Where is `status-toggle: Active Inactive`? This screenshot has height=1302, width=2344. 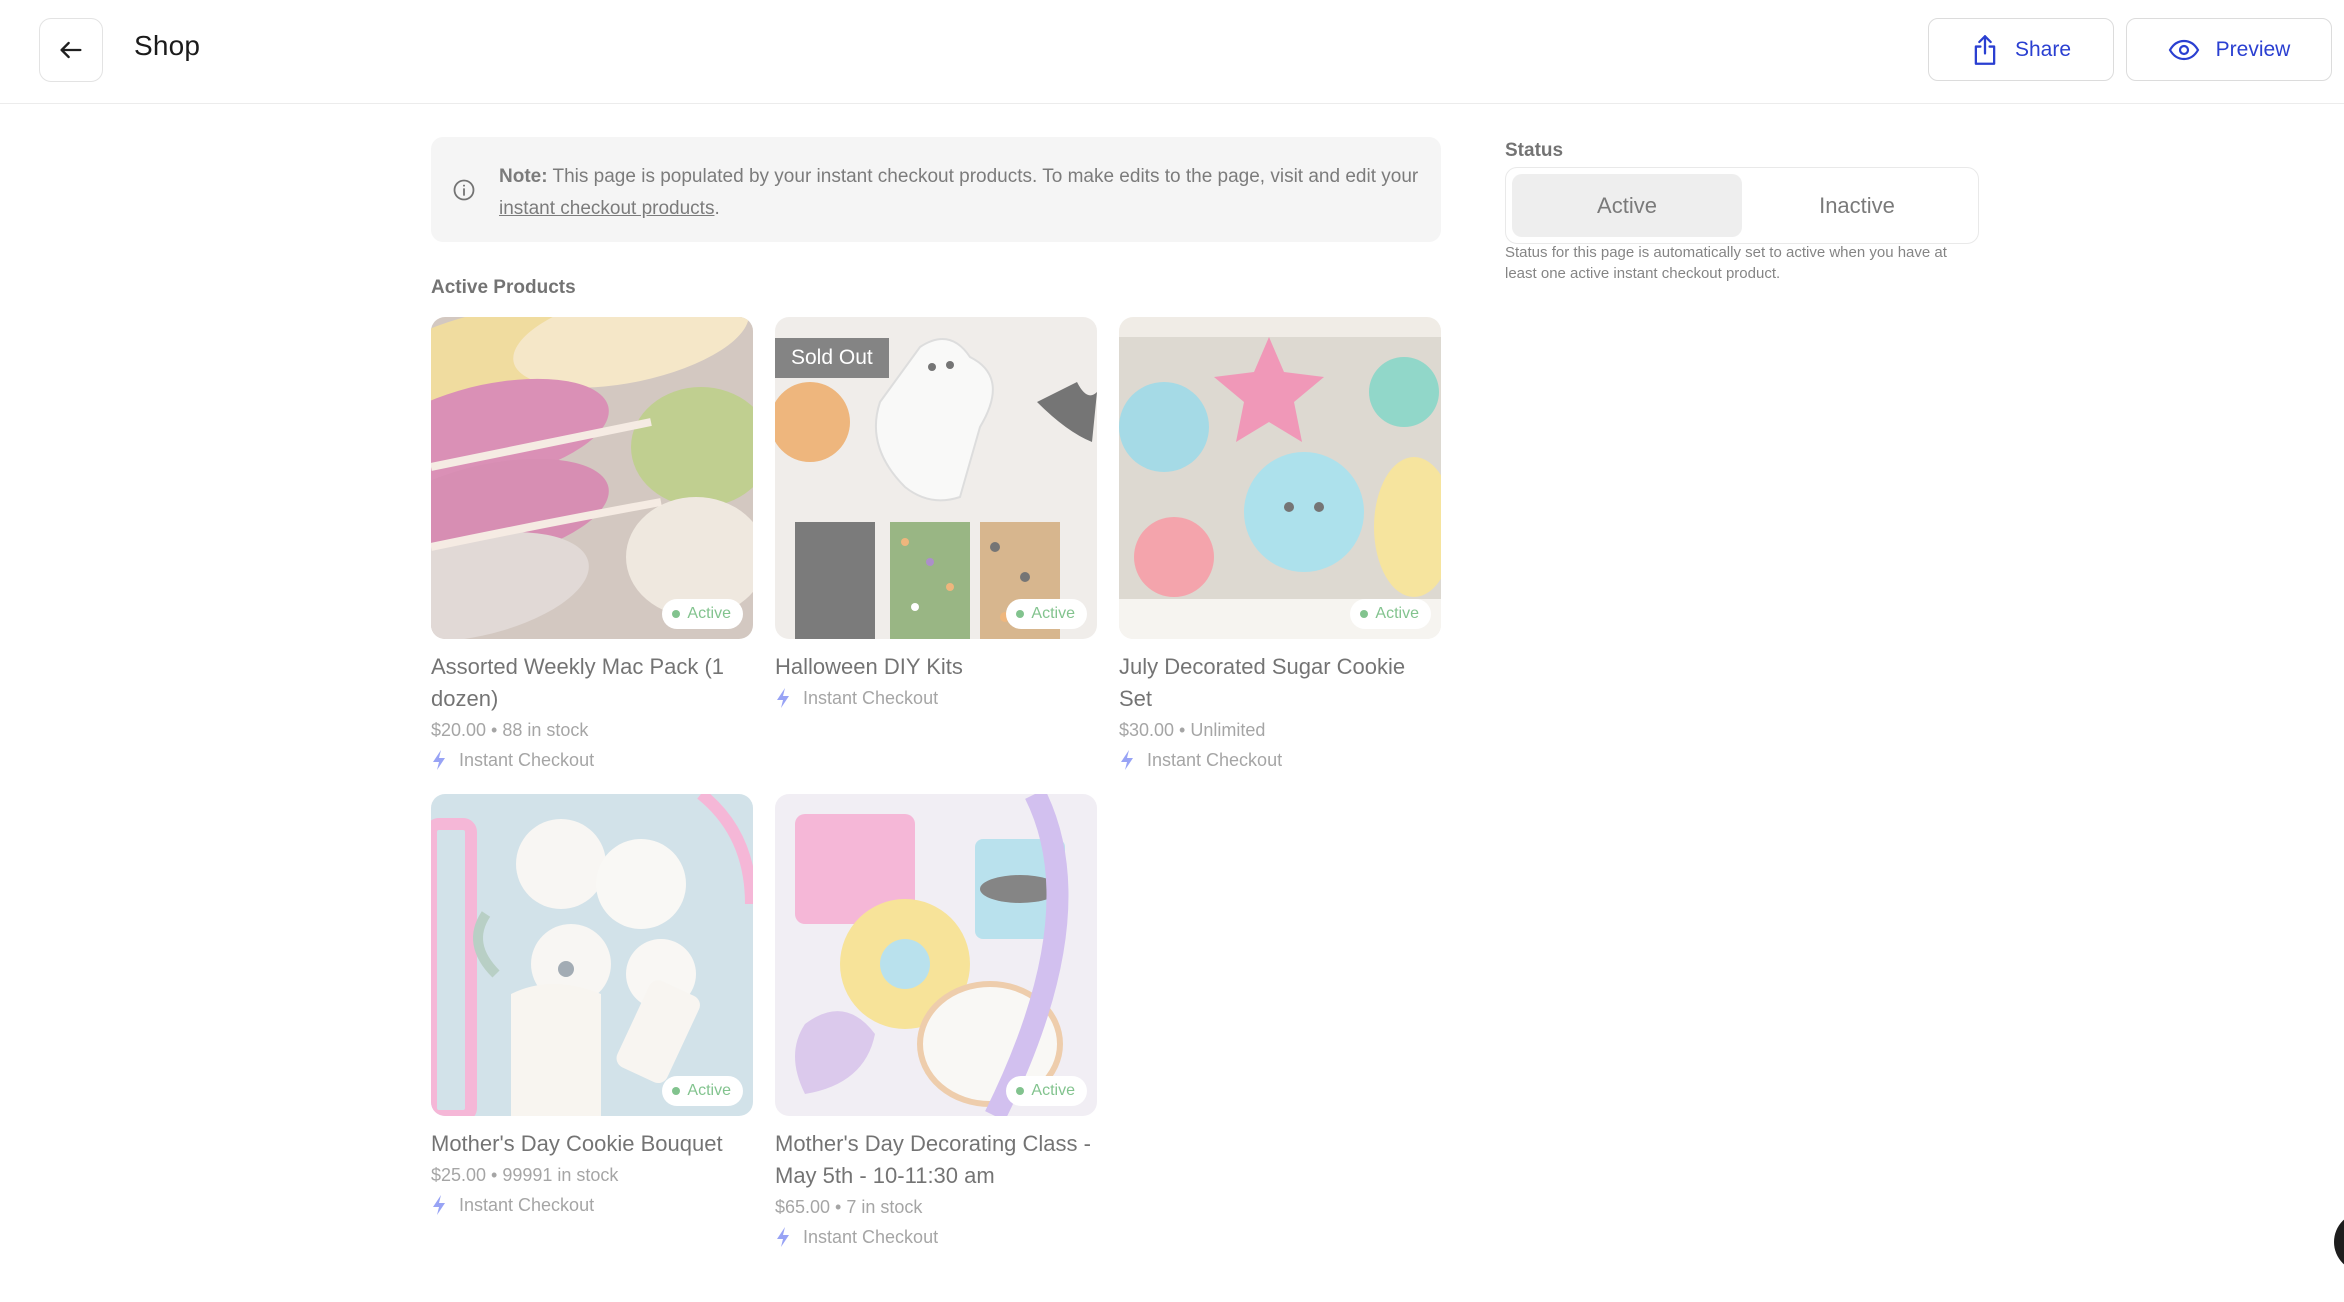
status-toggle: Active Inactive is located at coordinates (1742, 205).